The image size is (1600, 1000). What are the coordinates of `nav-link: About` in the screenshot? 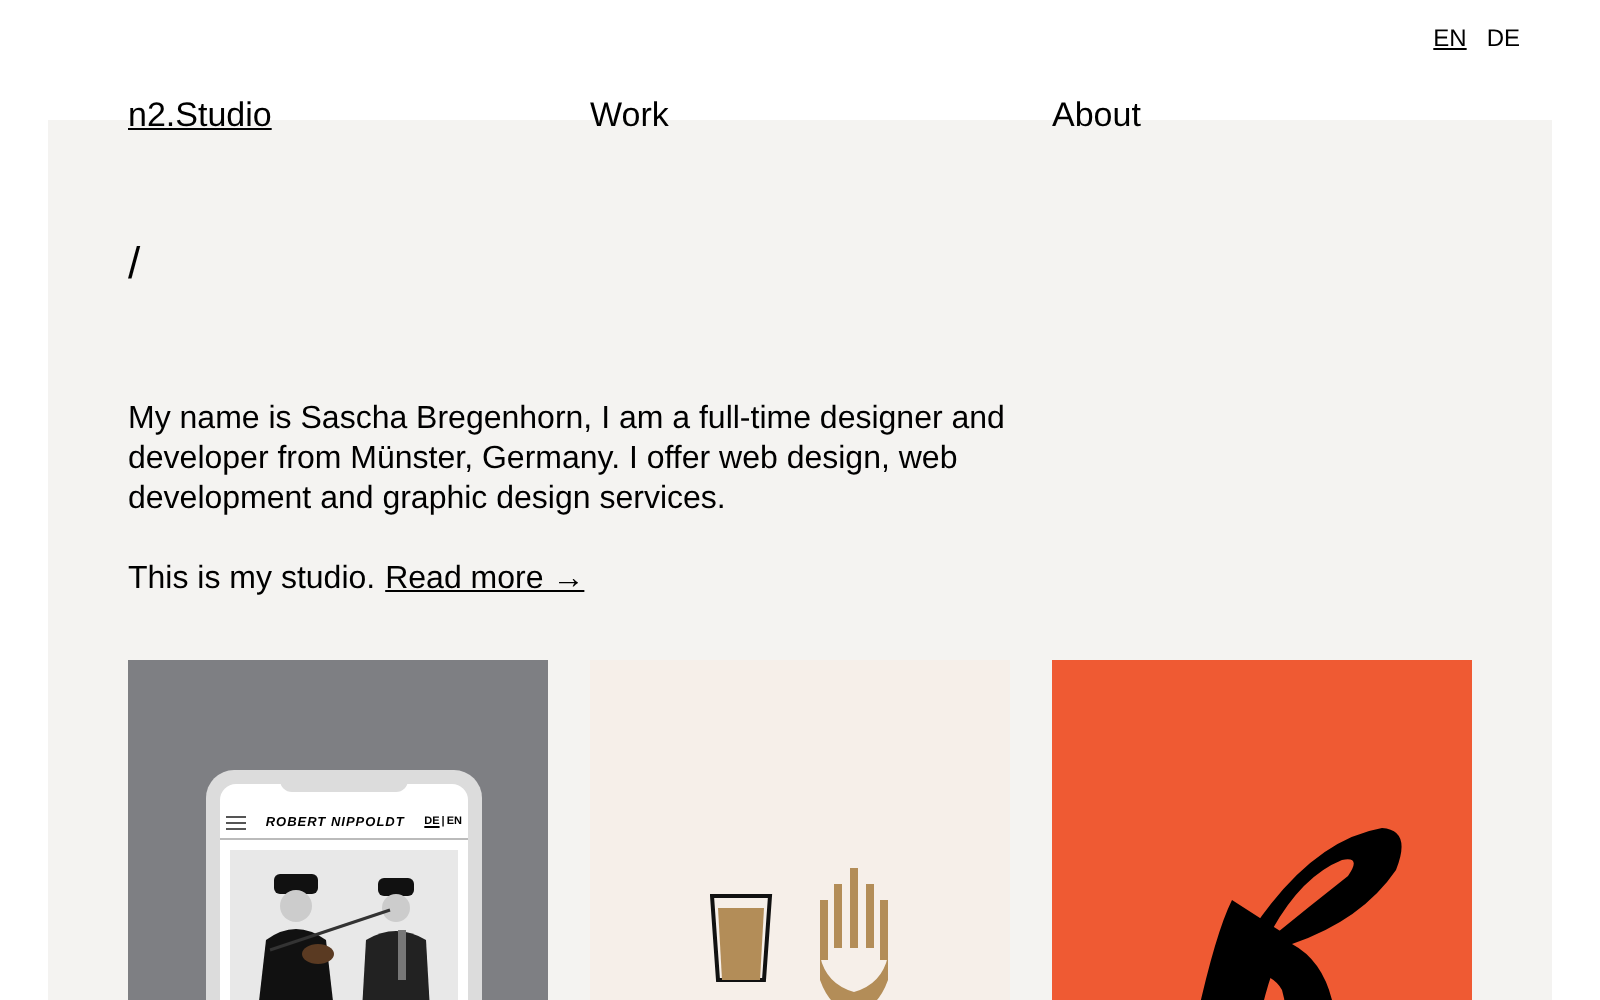 It's located at (1096, 115).